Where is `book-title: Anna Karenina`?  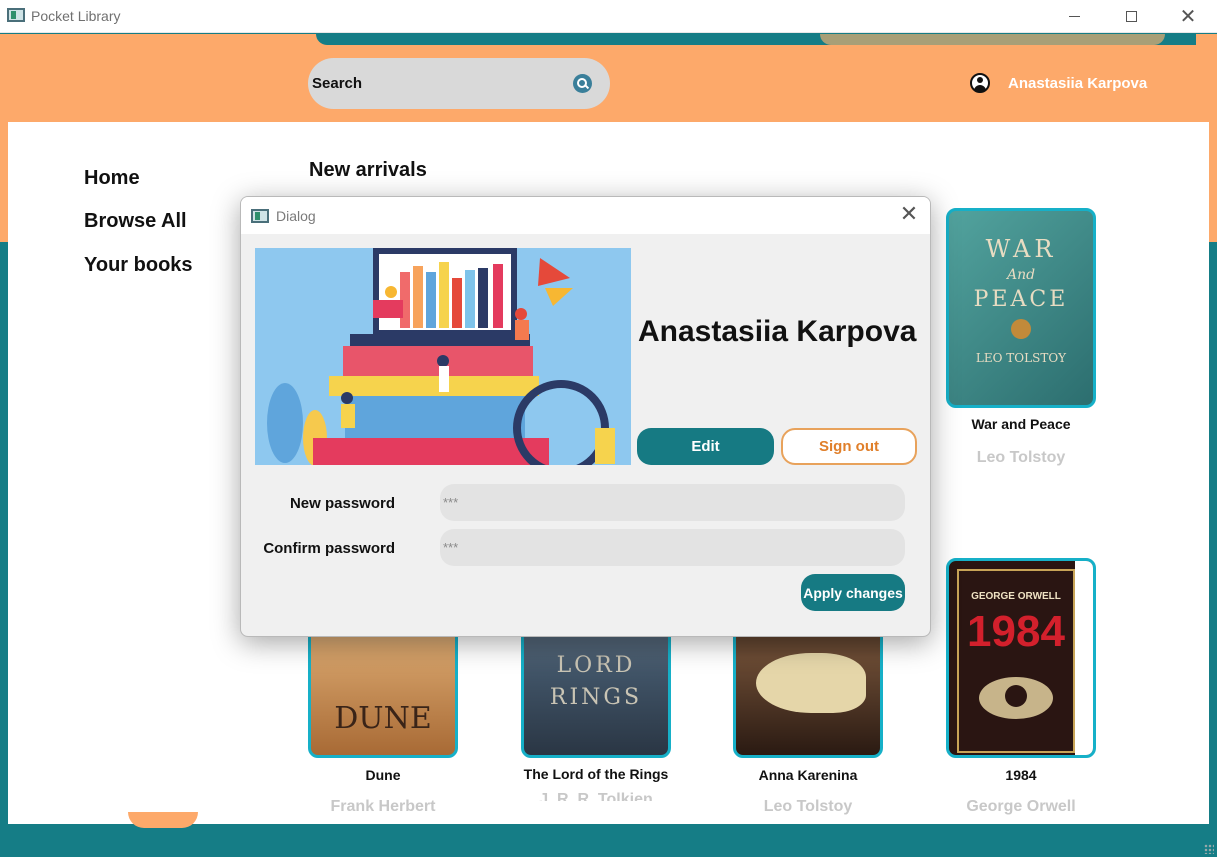 book-title: Anna Karenina is located at coordinates (808, 775).